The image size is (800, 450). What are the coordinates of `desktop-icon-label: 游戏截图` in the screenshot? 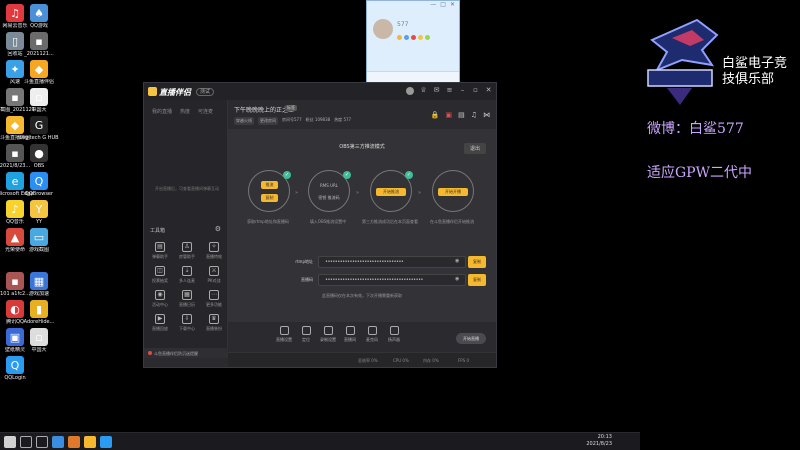 It's located at (38, 250).